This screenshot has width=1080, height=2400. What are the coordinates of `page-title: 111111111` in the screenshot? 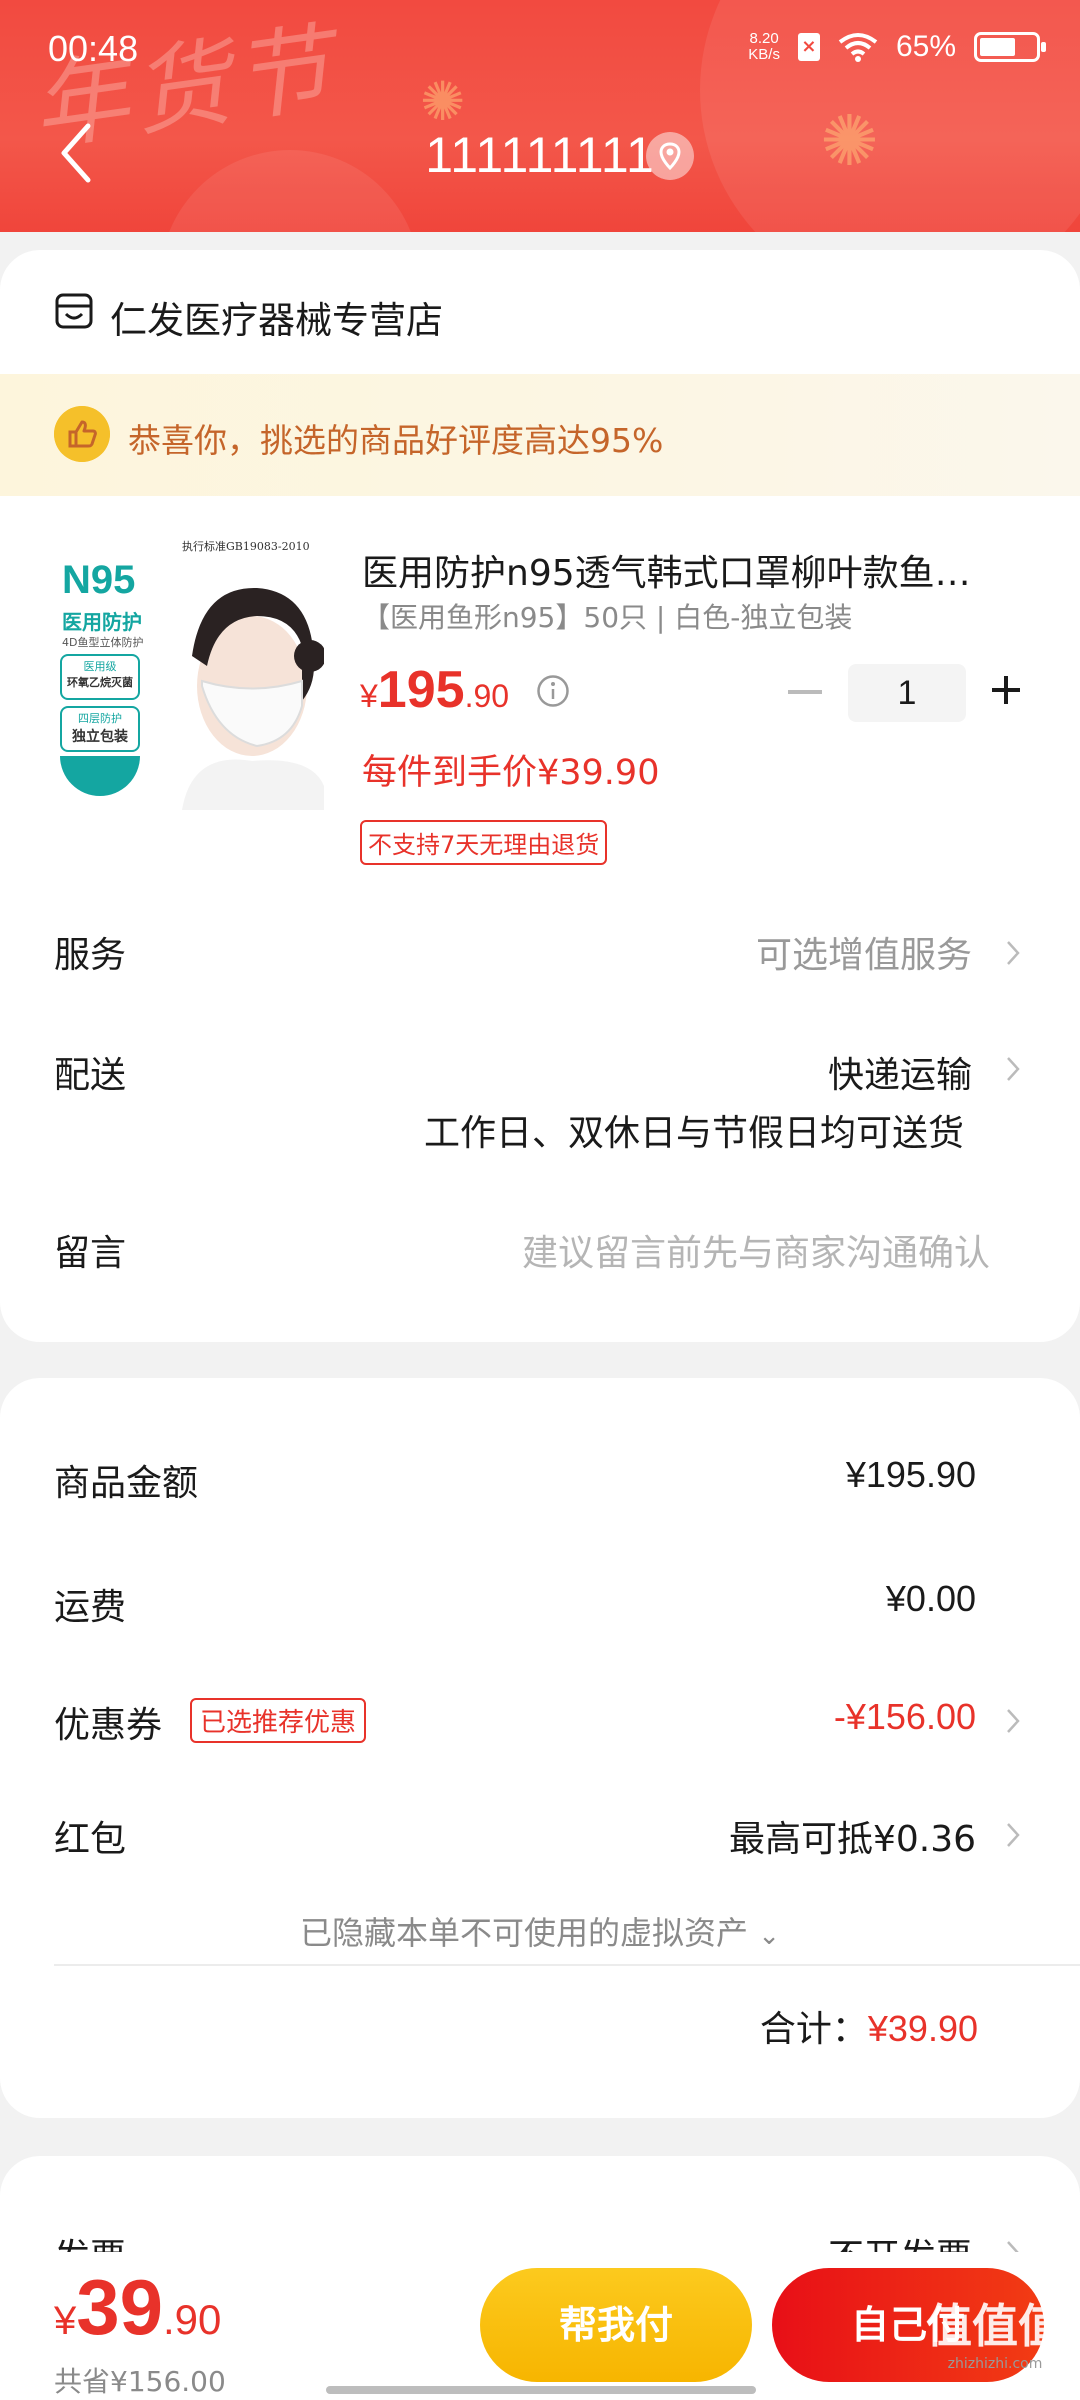 It's located at (540, 155).